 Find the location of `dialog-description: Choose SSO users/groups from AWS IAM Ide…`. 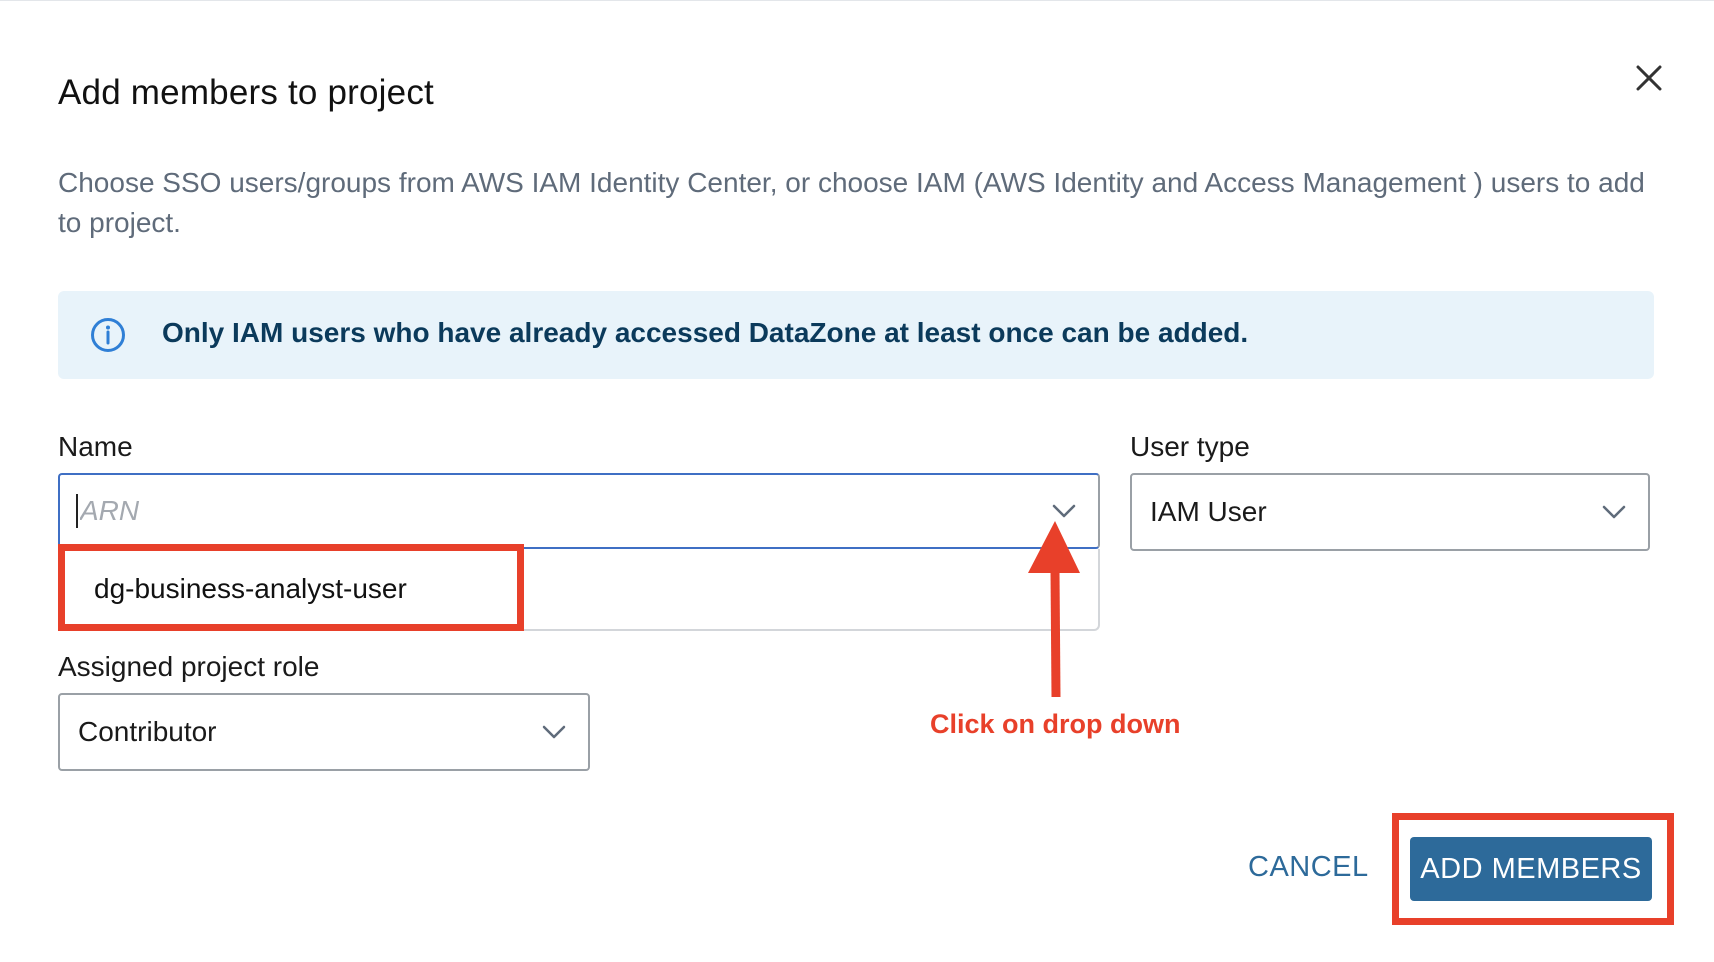

dialog-description: Choose SSO users/groups from AWS IAM Ide… is located at coordinates (851, 202).